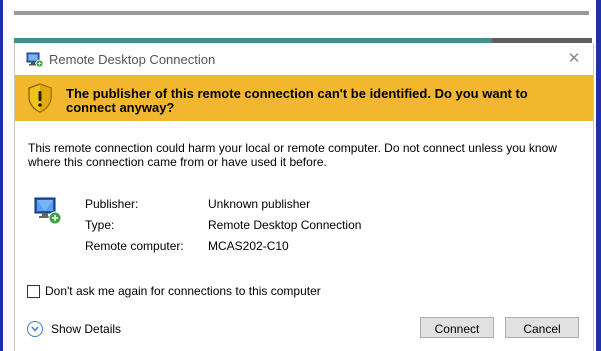 This screenshot has height=351, width=601. Describe the element at coordinates (259, 204) in the screenshot. I see `detail-value: Unknown publisher` at that location.